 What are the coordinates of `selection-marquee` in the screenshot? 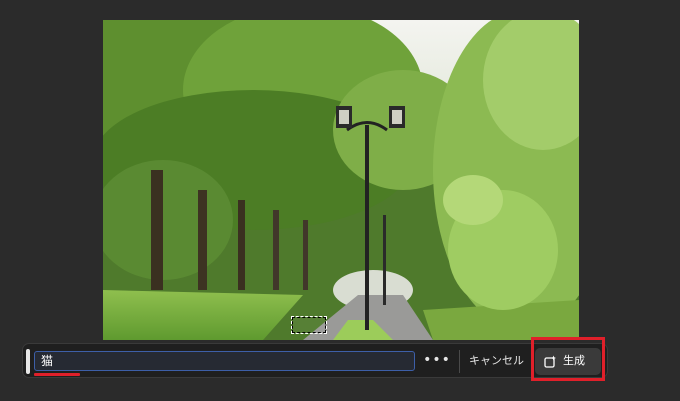 It's located at (309, 325).